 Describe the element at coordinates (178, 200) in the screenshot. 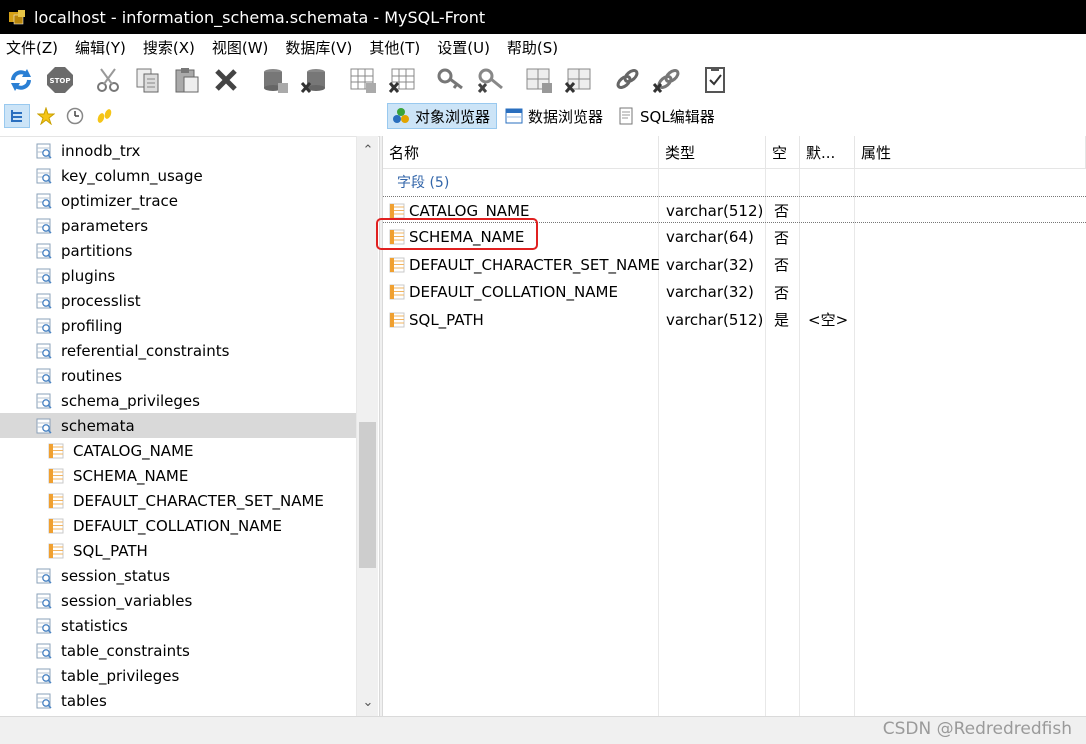

I see `tree-item-table: optimizer_trace` at that location.